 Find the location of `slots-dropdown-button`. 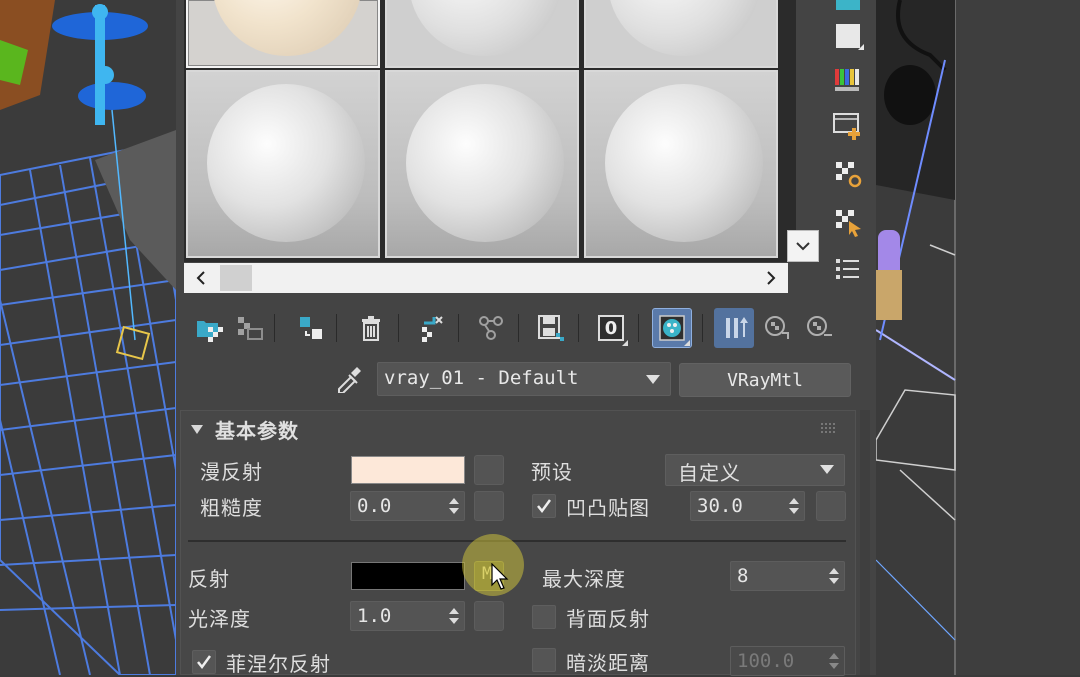

slots-dropdown-button is located at coordinates (803, 246).